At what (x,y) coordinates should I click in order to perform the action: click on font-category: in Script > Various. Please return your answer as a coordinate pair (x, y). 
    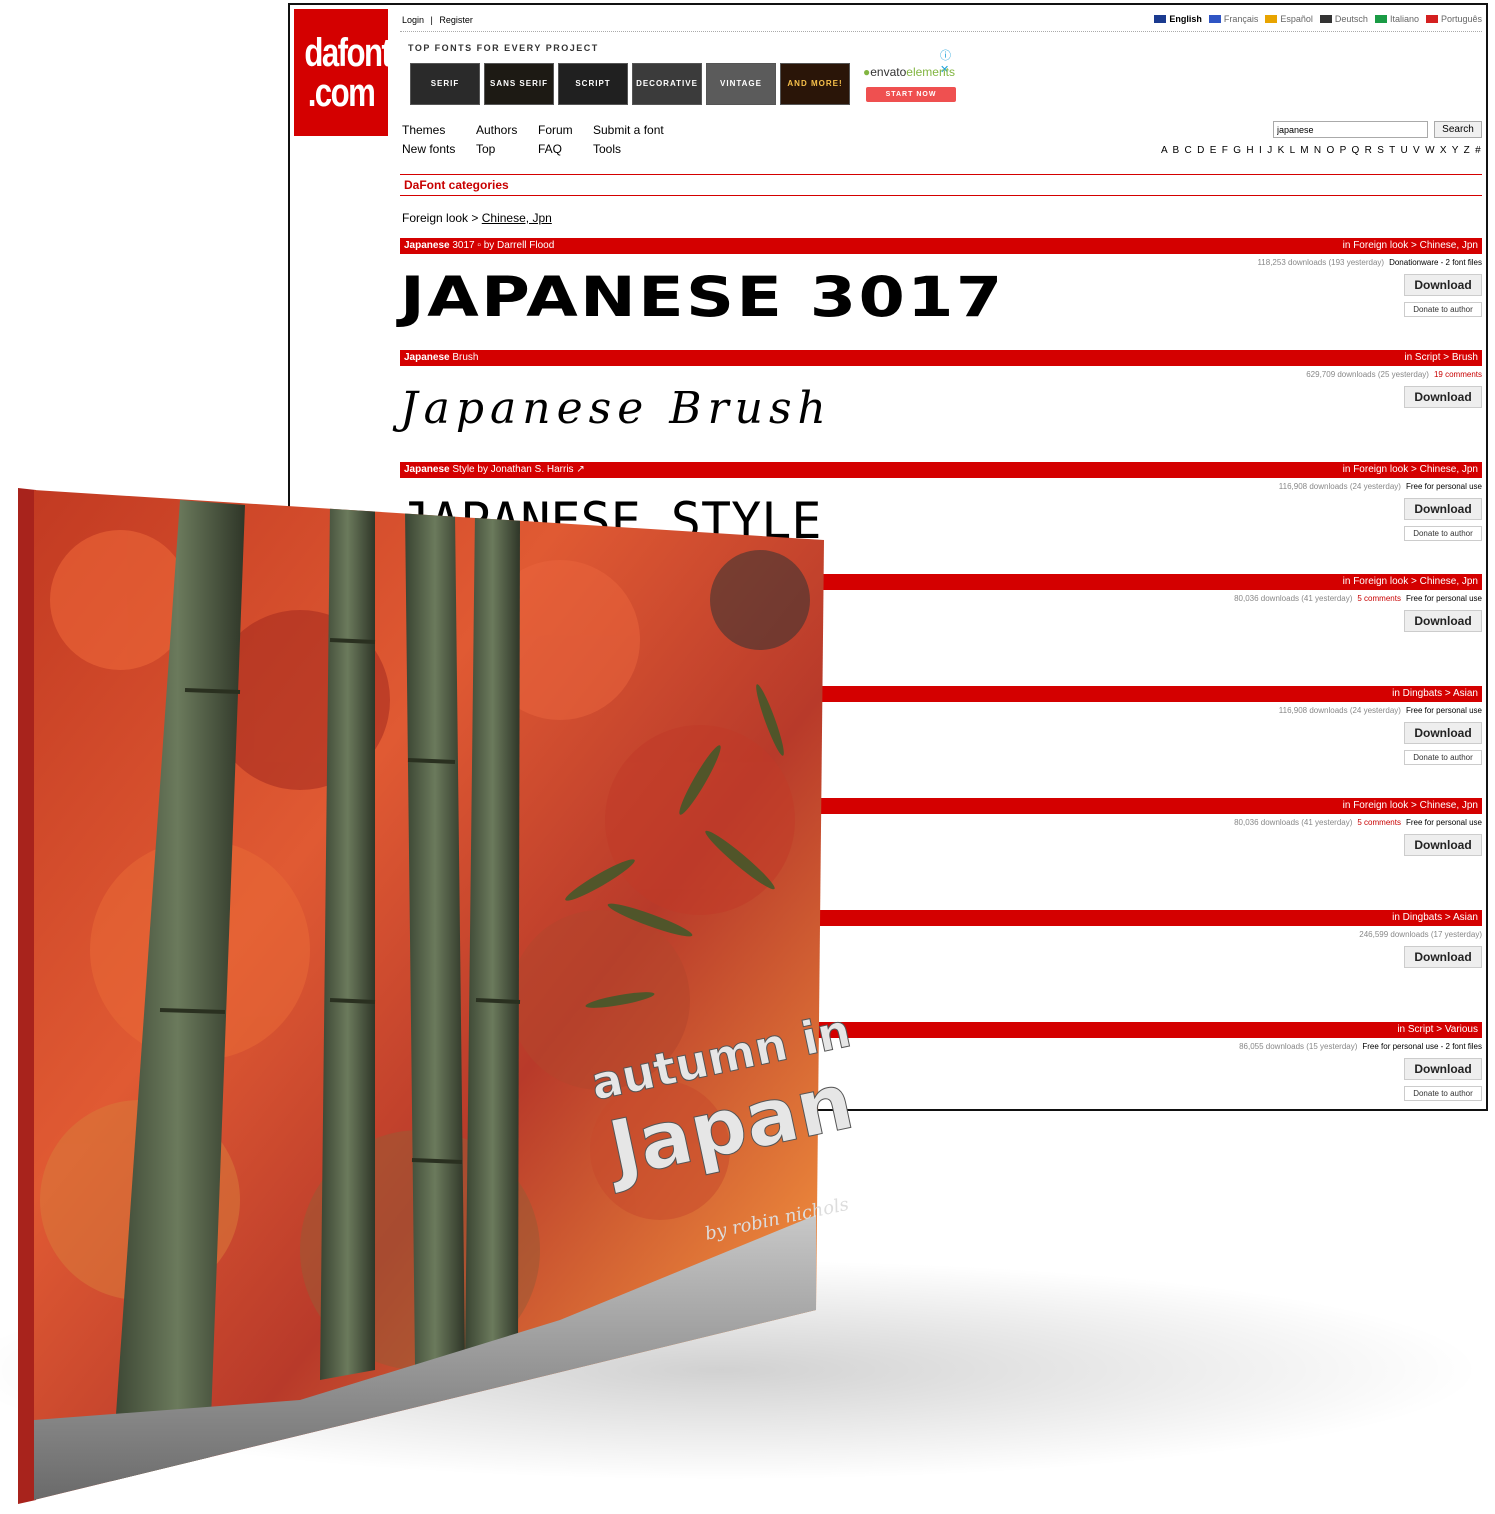
    Looking at the image, I should click on (1437, 1030).